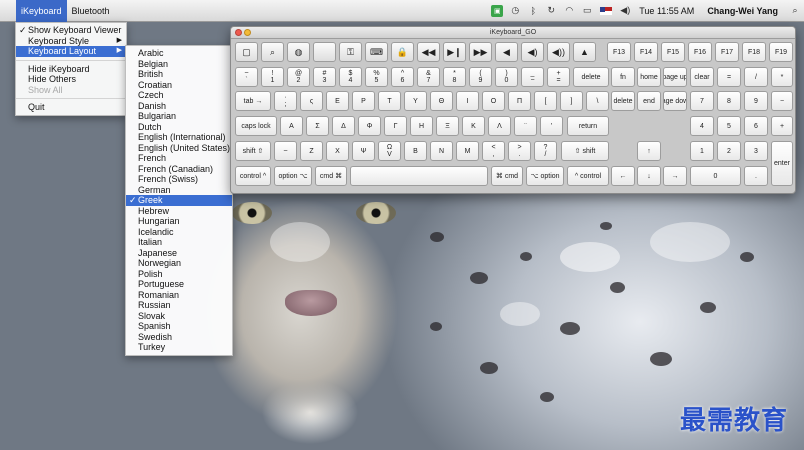  What do you see at coordinates (649, 151) in the screenshot?
I see `arrow-up-key: ↑` at bounding box center [649, 151].